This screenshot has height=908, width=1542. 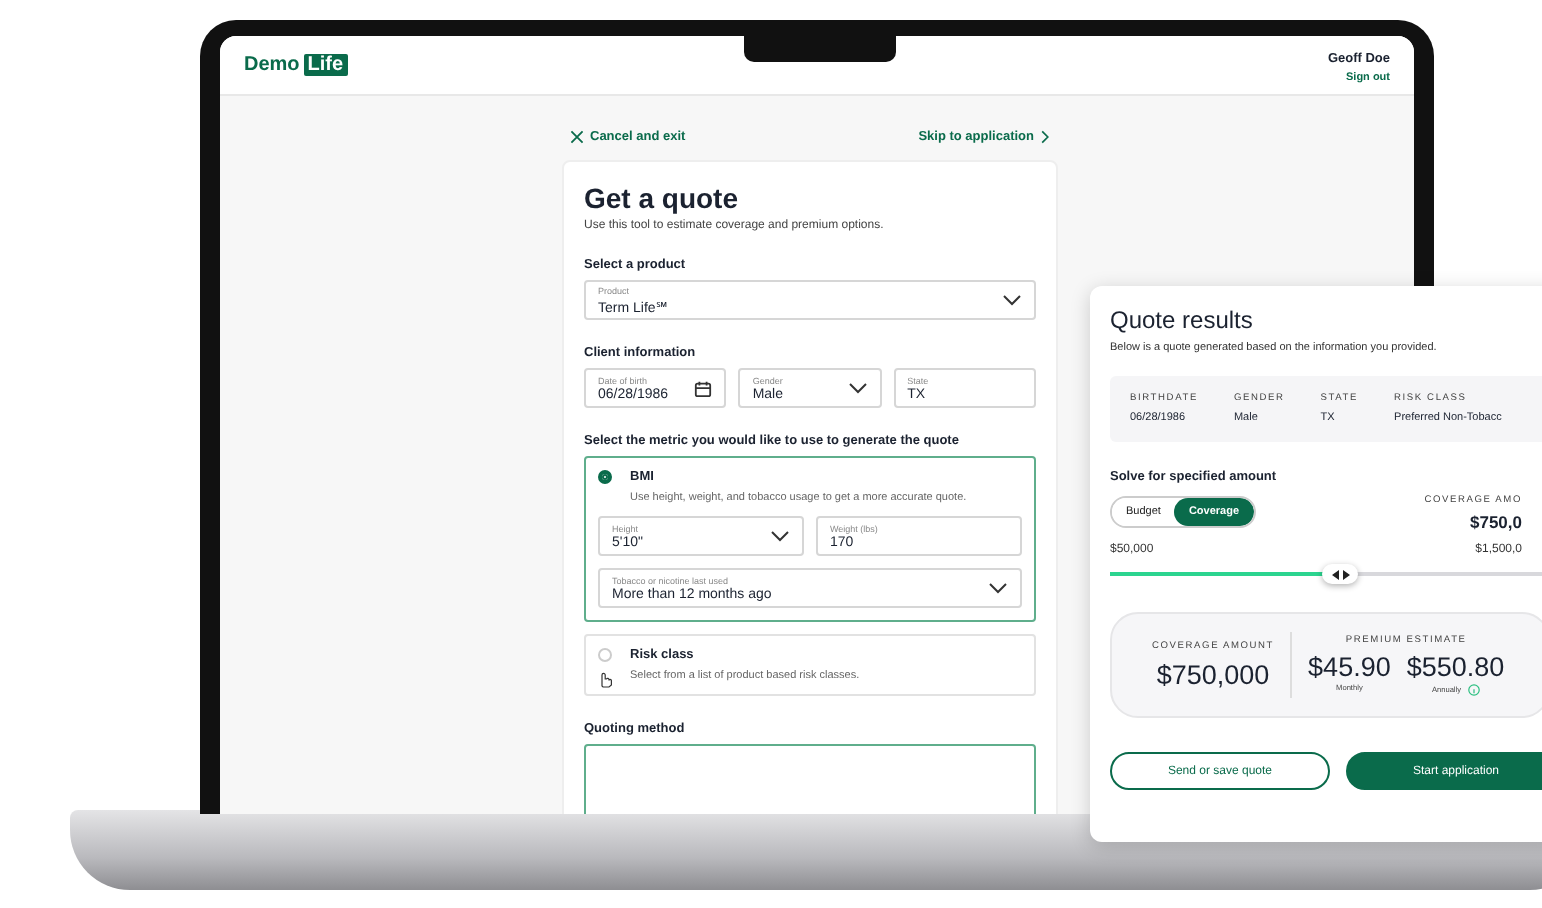 What do you see at coordinates (272, 65) in the screenshot?
I see `logo-text: Demo` at bounding box center [272, 65].